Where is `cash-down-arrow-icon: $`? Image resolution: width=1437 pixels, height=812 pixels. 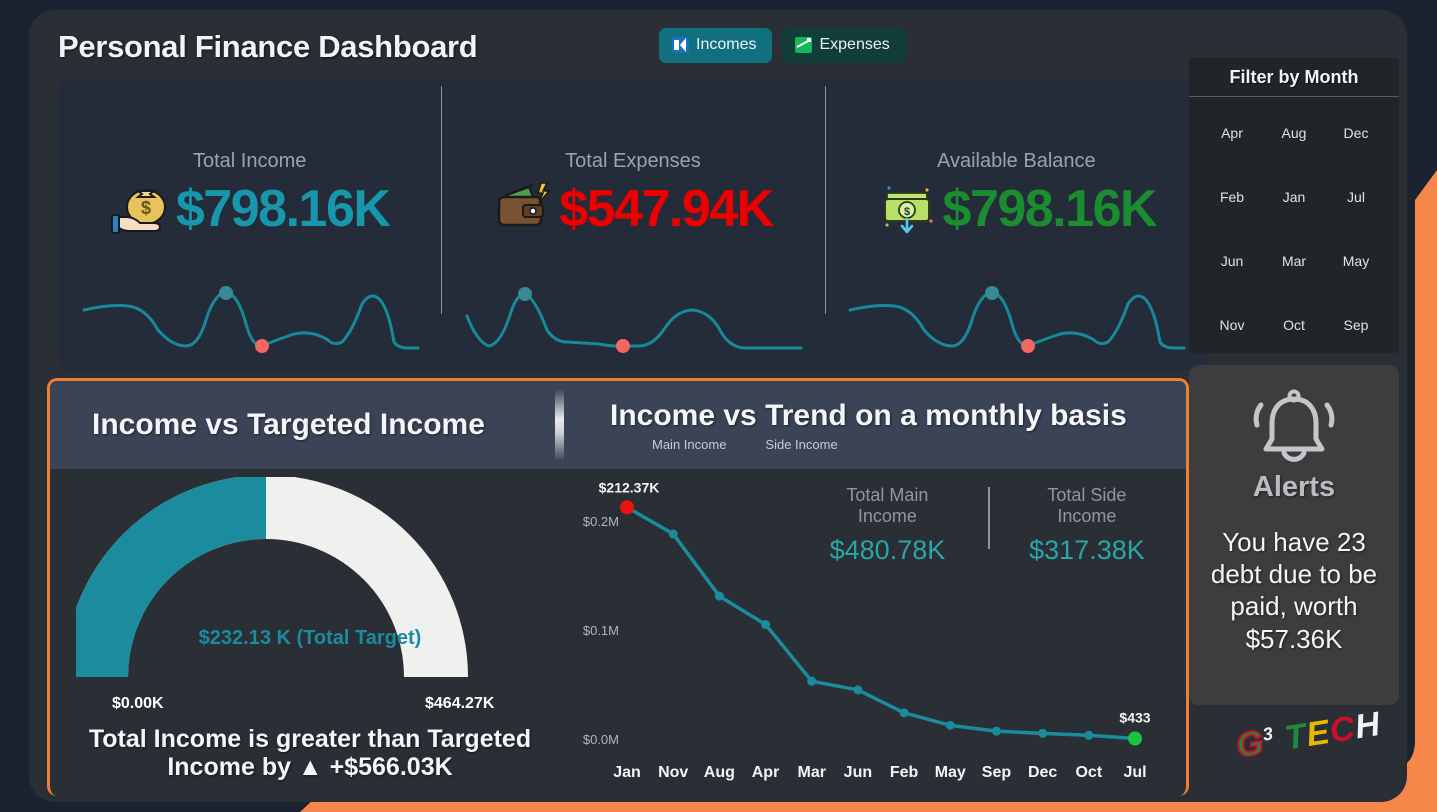 cash-down-arrow-icon: $ is located at coordinates (908, 210).